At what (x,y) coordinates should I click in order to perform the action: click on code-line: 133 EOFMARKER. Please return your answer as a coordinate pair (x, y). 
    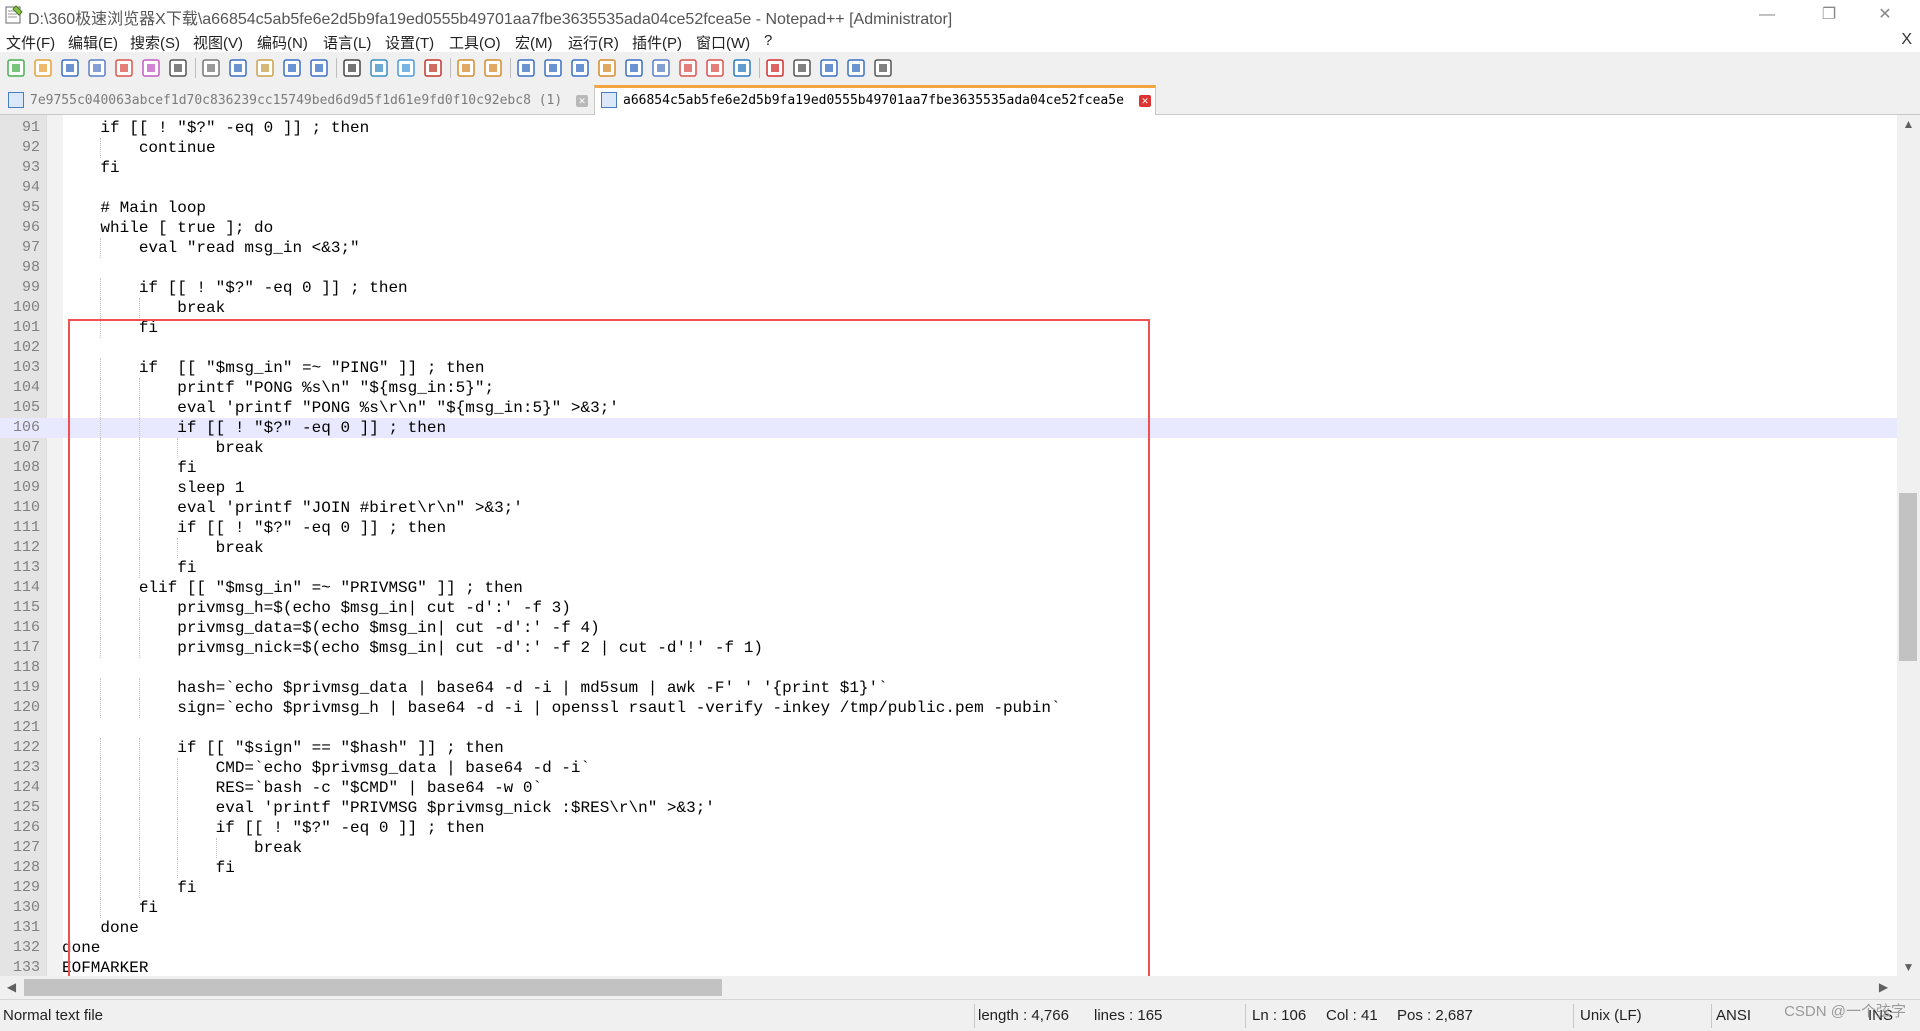
    Looking at the image, I should click on (948, 967).